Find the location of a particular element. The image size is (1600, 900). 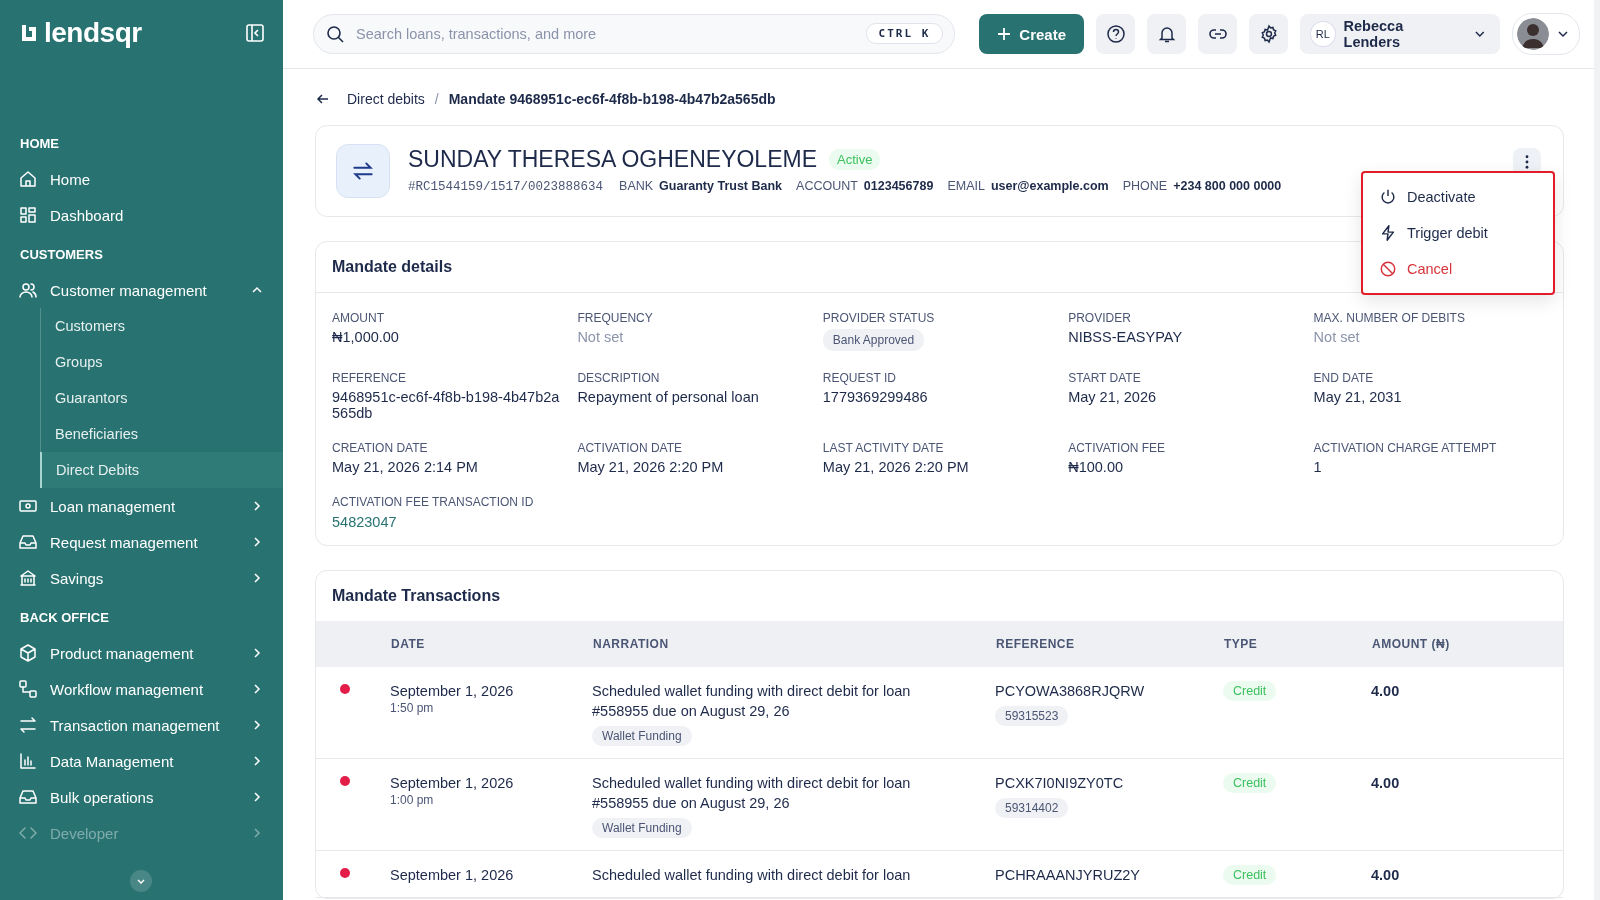

user-name: Rebecca Lenders is located at coordinates (1374, 34).